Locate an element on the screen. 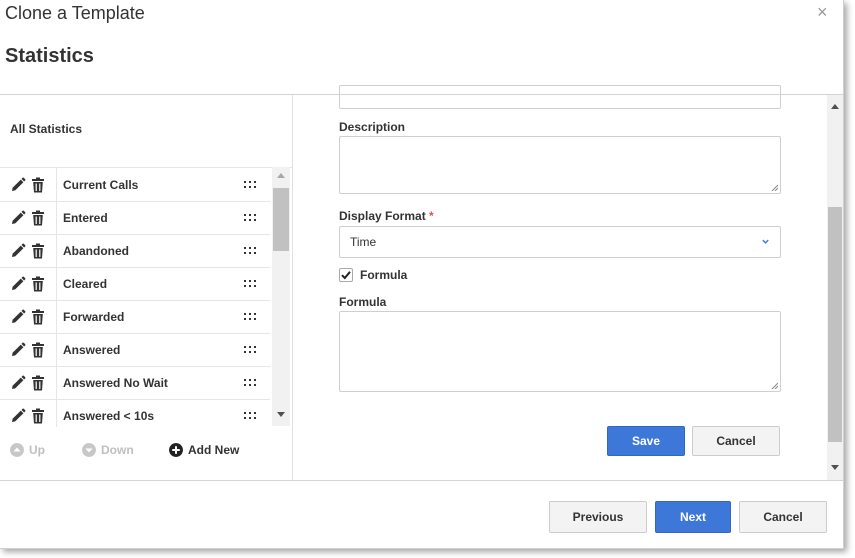 This screenshot has height=558, width=855. list-item: Abandoned is located at coordinates (135, 251).